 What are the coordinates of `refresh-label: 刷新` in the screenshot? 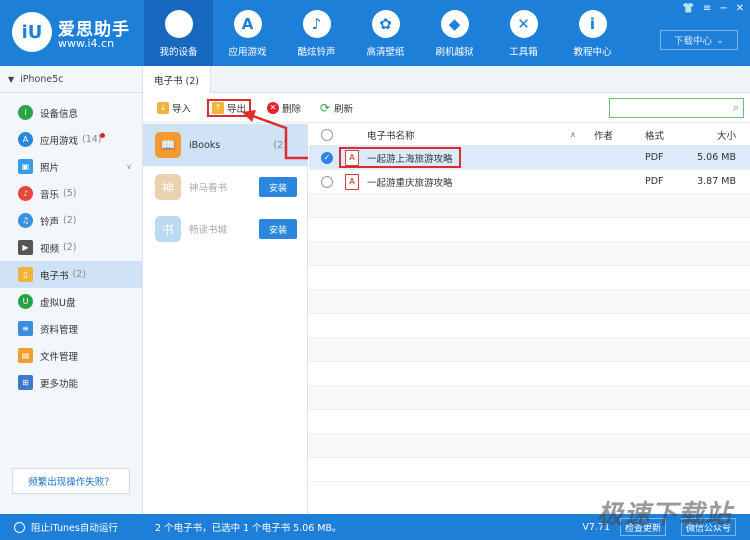 It's located at (344, 109).